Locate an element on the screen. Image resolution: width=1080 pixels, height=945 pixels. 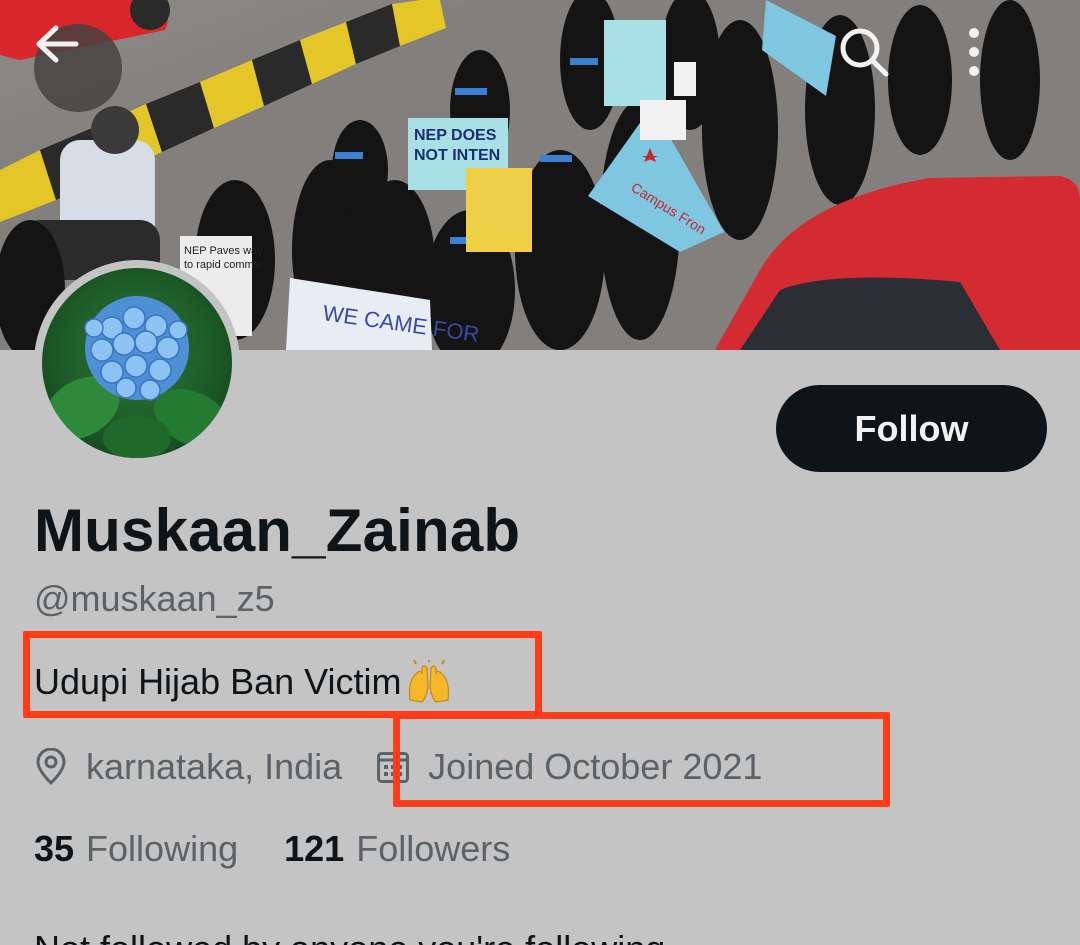
location-text: karnataka, India is located at coordinates (214, 766).